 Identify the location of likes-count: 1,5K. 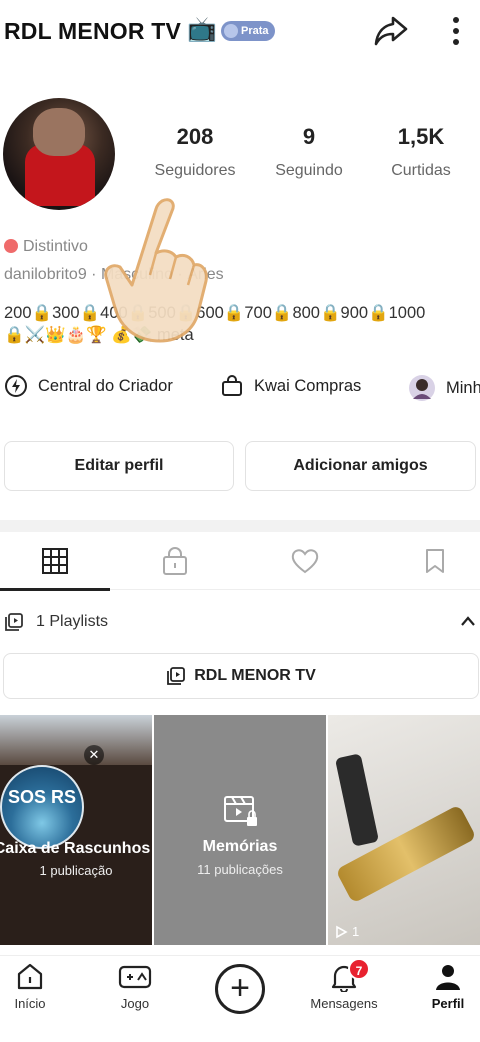
(421, 136).